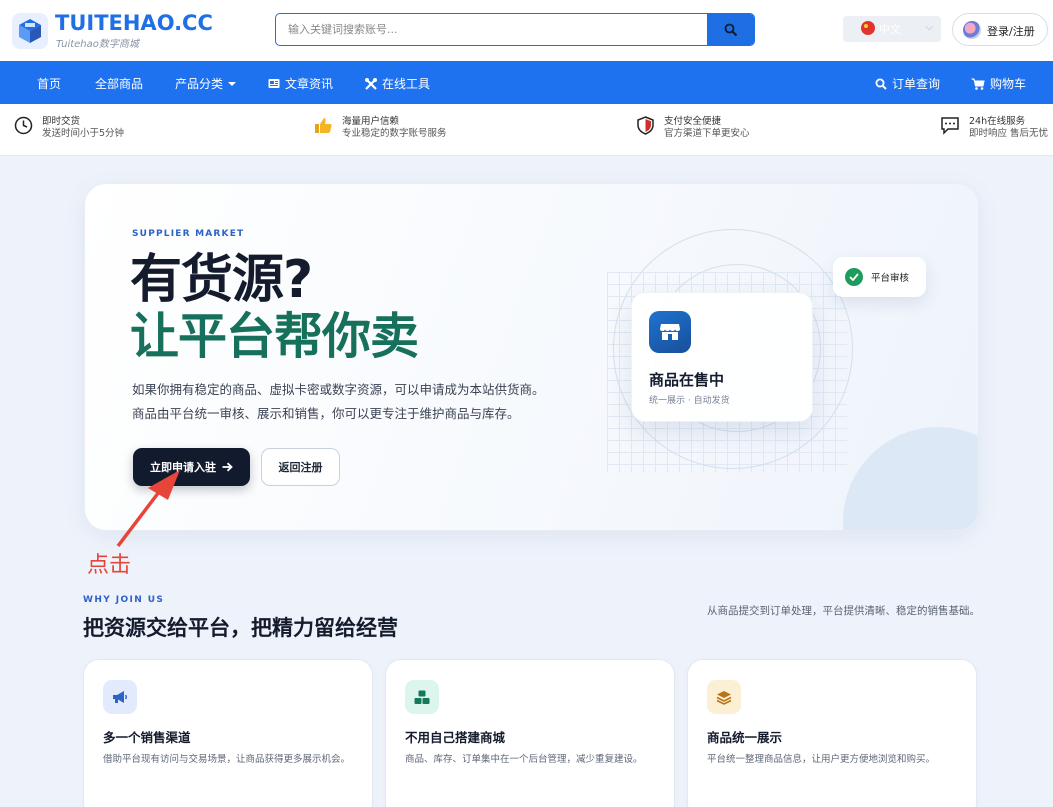 This screenshot has height=807, width=1053. I want to click on hero-heading-accent: 让平台帮你卖, so click(274, 336).